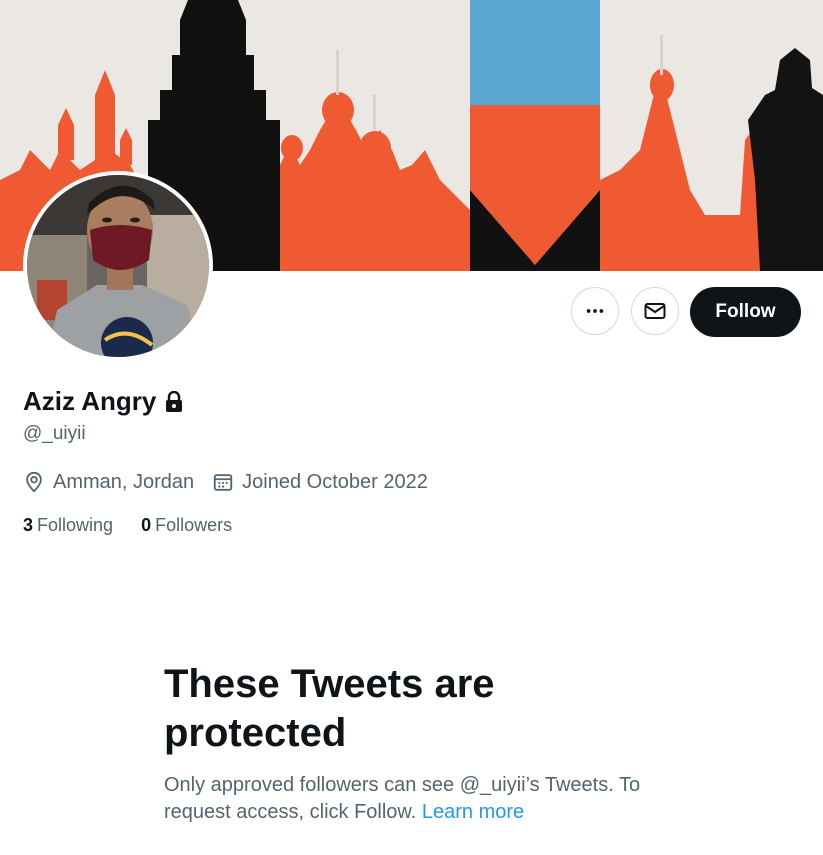 Image resolution: width=823 pixels, height=855 pixels. I want to click on profile-avatar, so click(118, 266).